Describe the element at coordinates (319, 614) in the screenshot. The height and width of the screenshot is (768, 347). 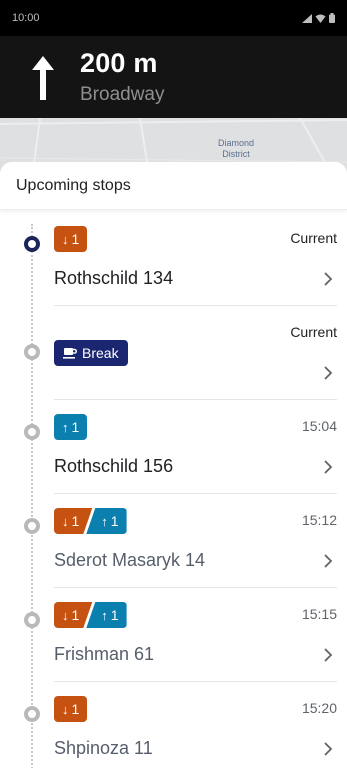
I see `stop-time: 15:15` at that location.